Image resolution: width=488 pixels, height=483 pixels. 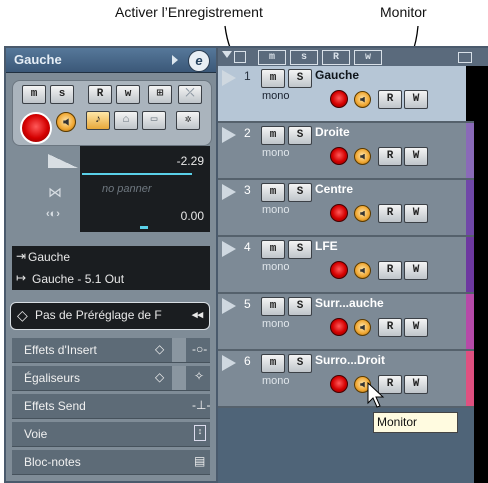 What do you see at coordinates (62, 94) in the screenshot?
I see `solo-button: s` at bounding box center [62, 94].